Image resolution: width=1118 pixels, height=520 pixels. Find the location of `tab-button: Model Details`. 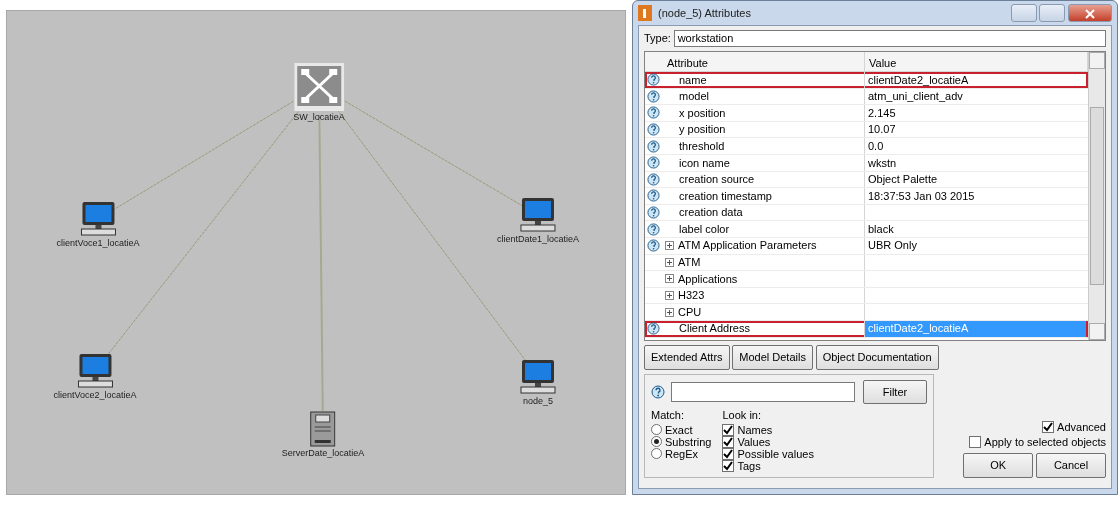

tab-button: Model Details is located at coordinates (772, 357).